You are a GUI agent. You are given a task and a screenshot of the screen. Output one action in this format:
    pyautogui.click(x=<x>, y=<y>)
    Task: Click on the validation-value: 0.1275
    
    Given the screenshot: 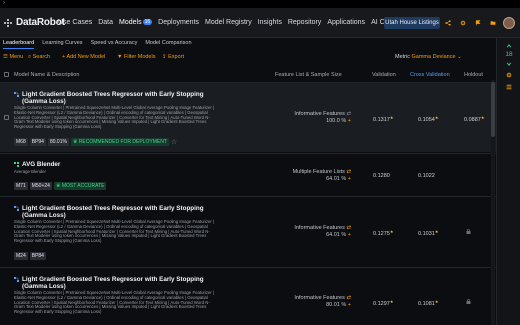 What is the action you would take?
    pyautogui.click(x=381, y=234)
    